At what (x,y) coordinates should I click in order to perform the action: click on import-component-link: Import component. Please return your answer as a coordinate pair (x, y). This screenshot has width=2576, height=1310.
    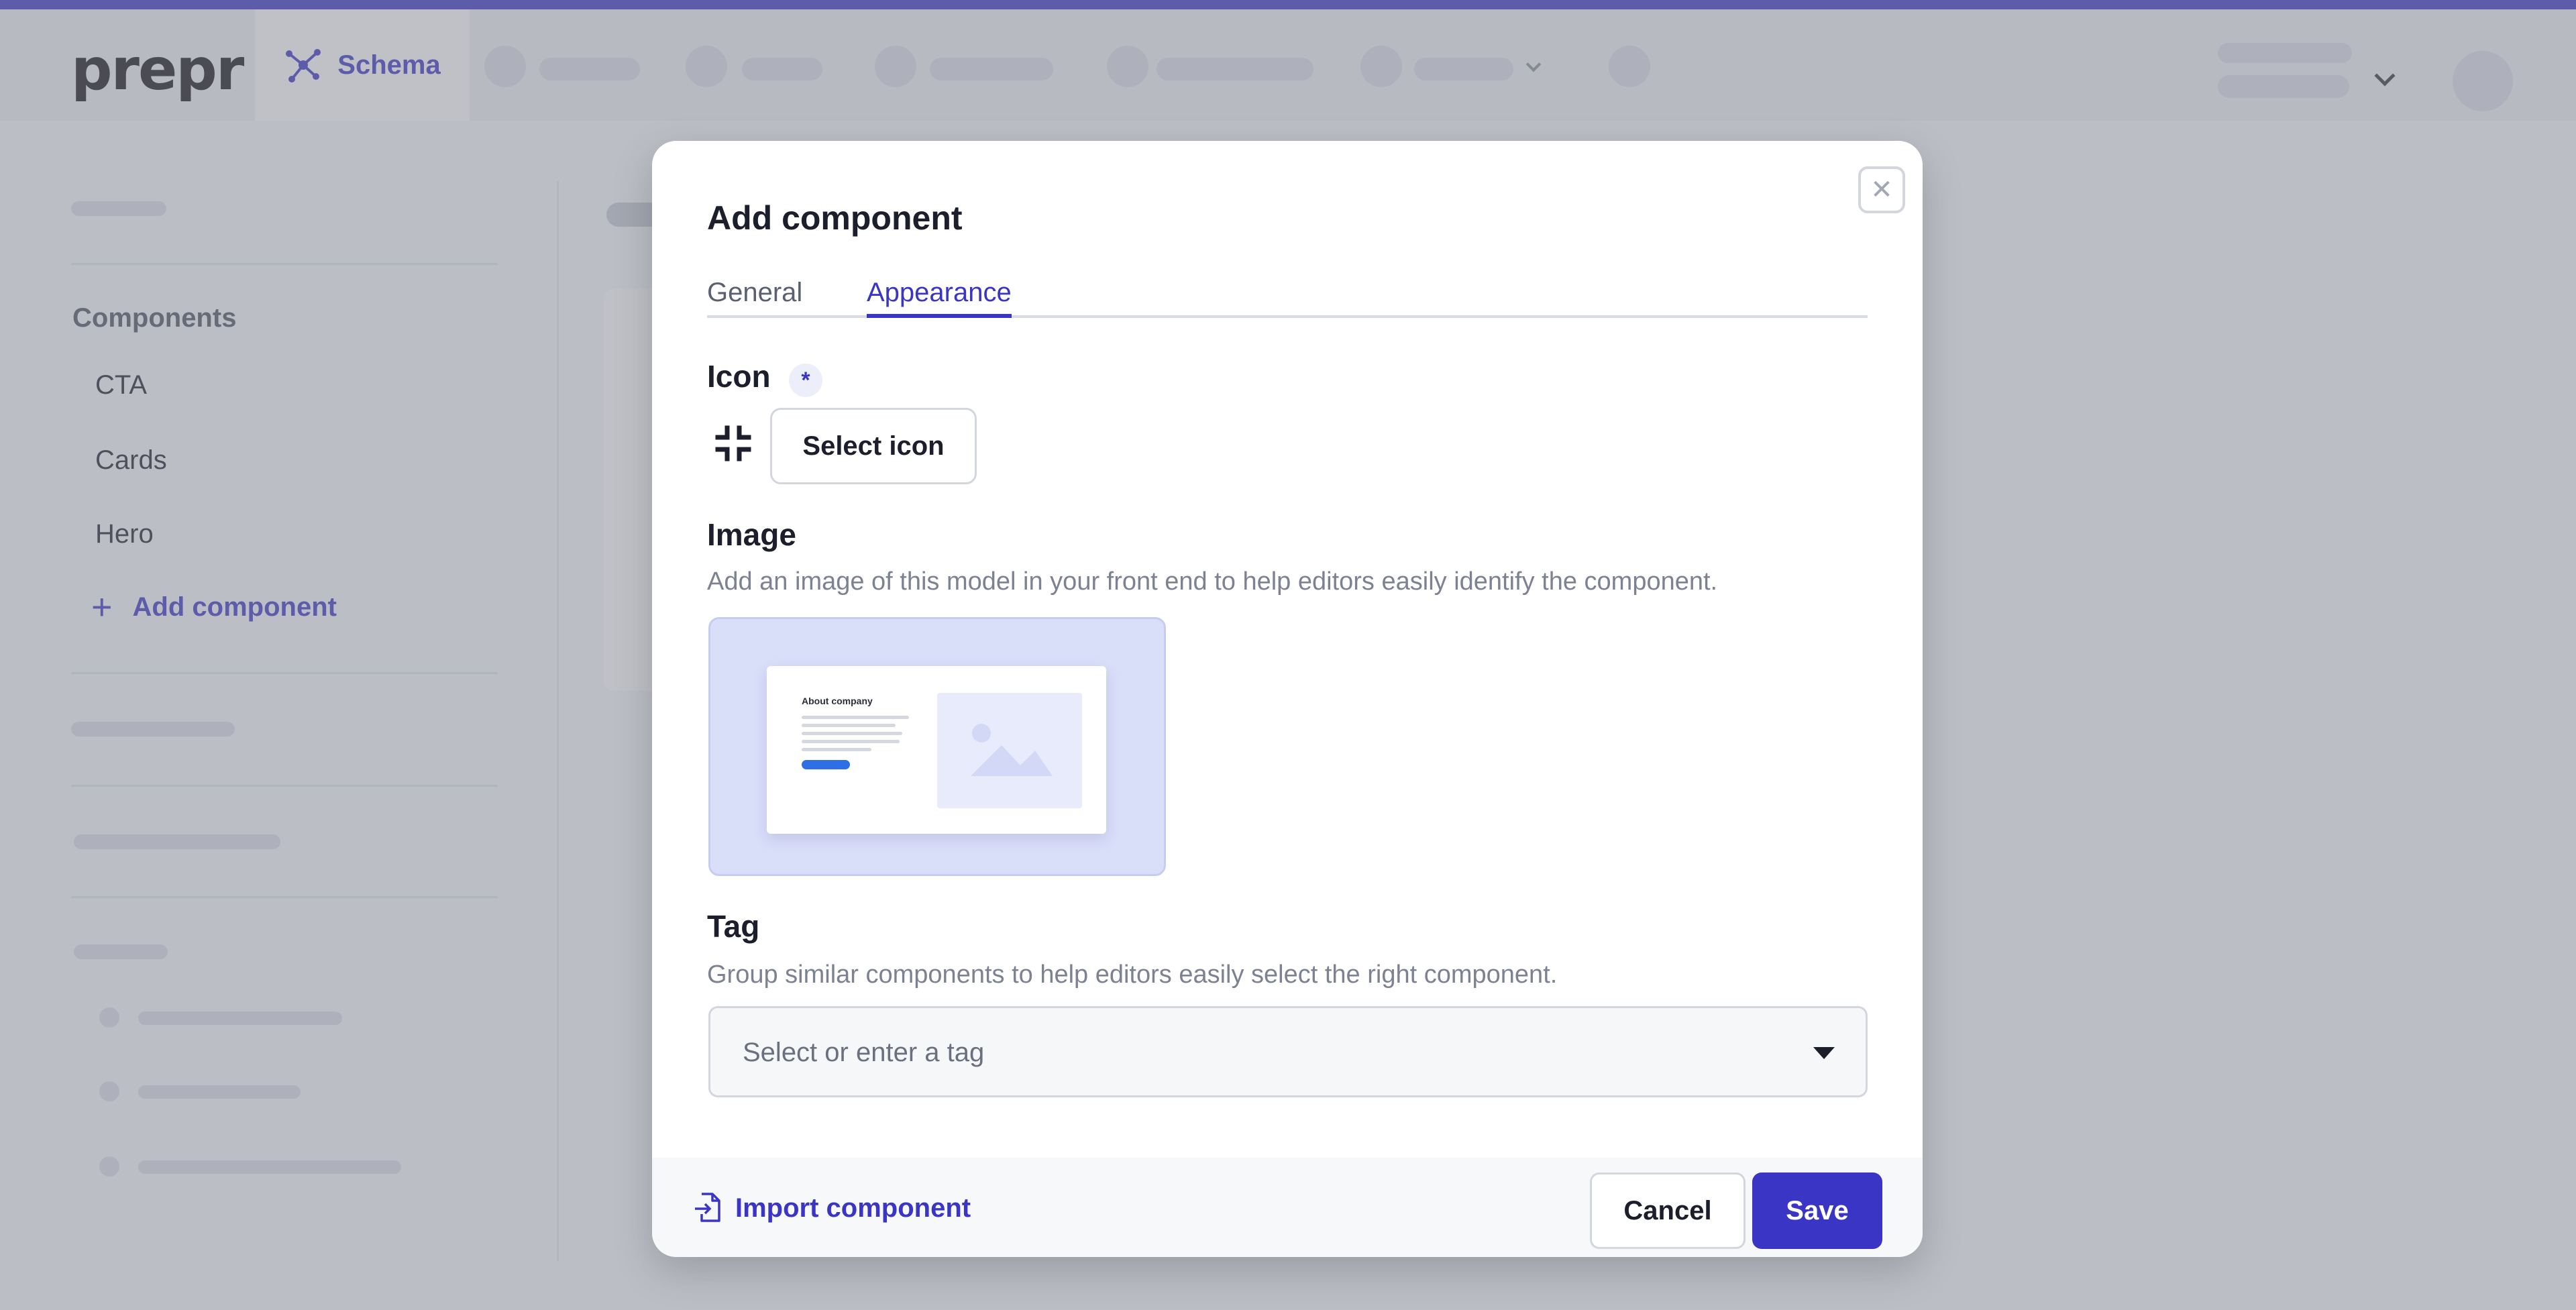
    Looking at the image, I should click on (831, 1208).